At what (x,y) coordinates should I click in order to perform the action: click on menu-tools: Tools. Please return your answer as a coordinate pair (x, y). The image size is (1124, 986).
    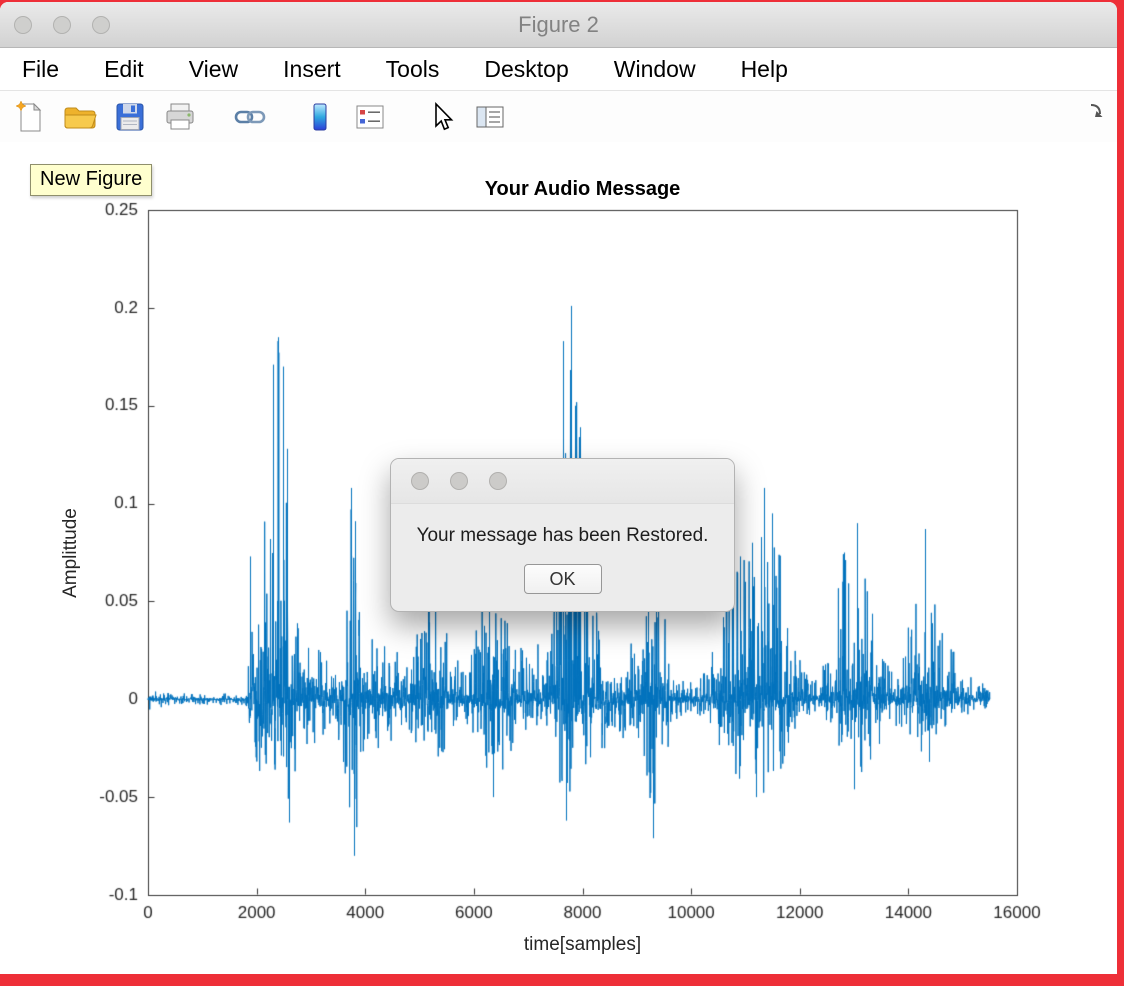
    Looking at the image, I should click on (413, 69).